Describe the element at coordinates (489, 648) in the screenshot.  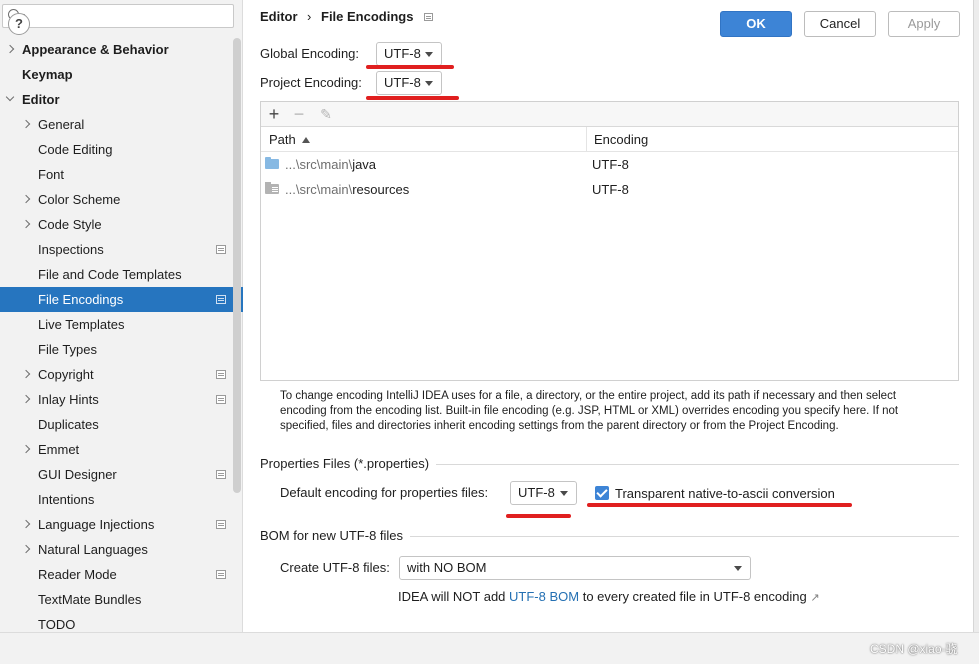
I see `dialog-footer` at that location.